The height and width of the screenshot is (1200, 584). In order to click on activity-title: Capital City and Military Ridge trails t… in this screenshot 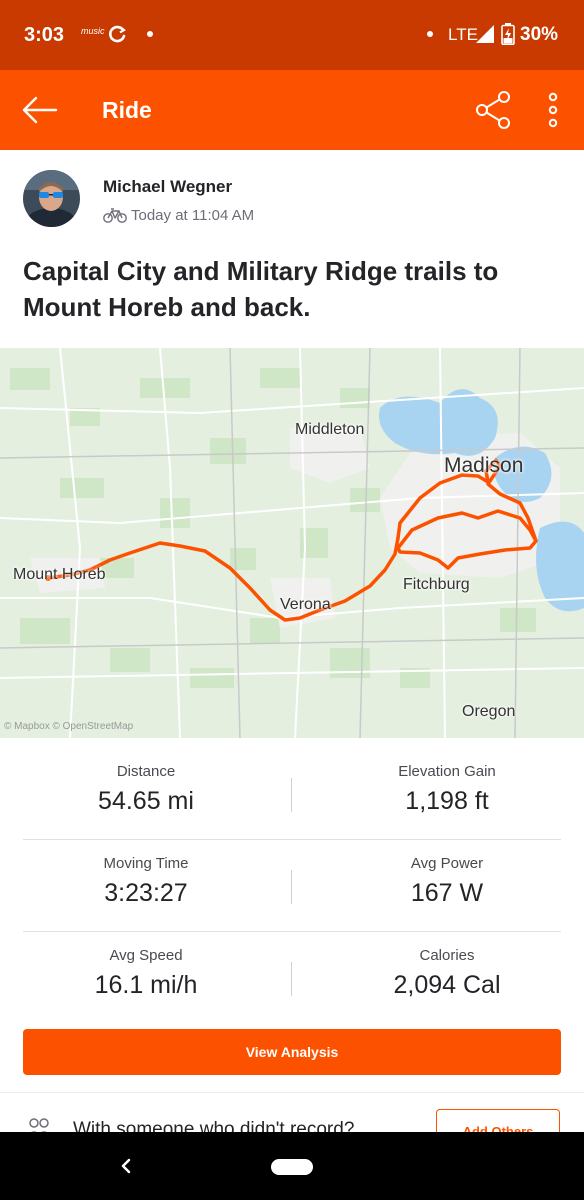, I will do `click(261, 289)`.